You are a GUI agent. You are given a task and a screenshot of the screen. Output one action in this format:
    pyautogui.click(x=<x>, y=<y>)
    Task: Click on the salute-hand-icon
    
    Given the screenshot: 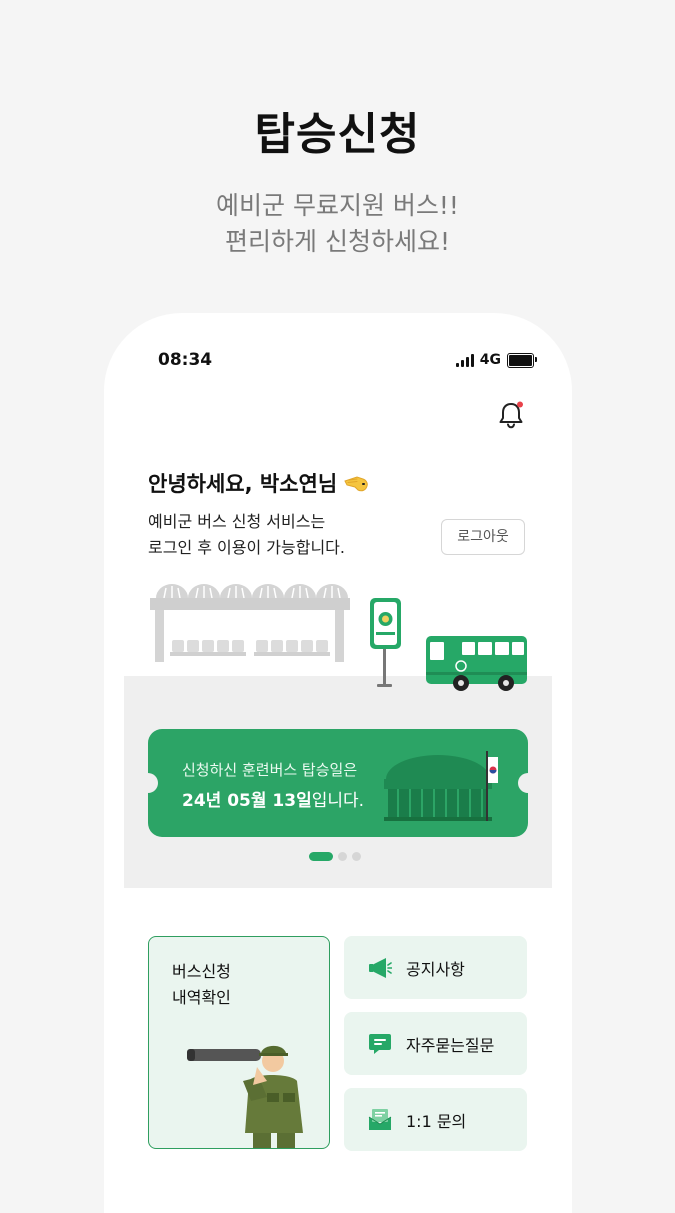 What is the action you would take?
    pyautogui.click(x=356, y=484)
    